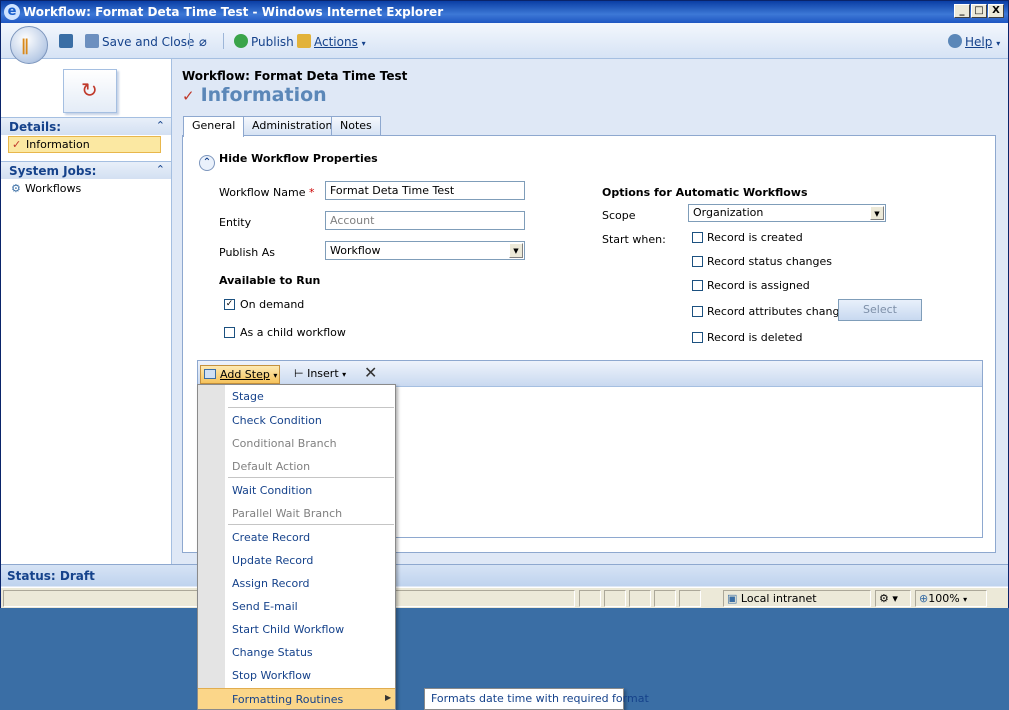 This screenshot has width=1009, height=710. Describe the element at coordinates (90, 91) in the screenshot. I see `workflow-entity-image: ↻` at that location.